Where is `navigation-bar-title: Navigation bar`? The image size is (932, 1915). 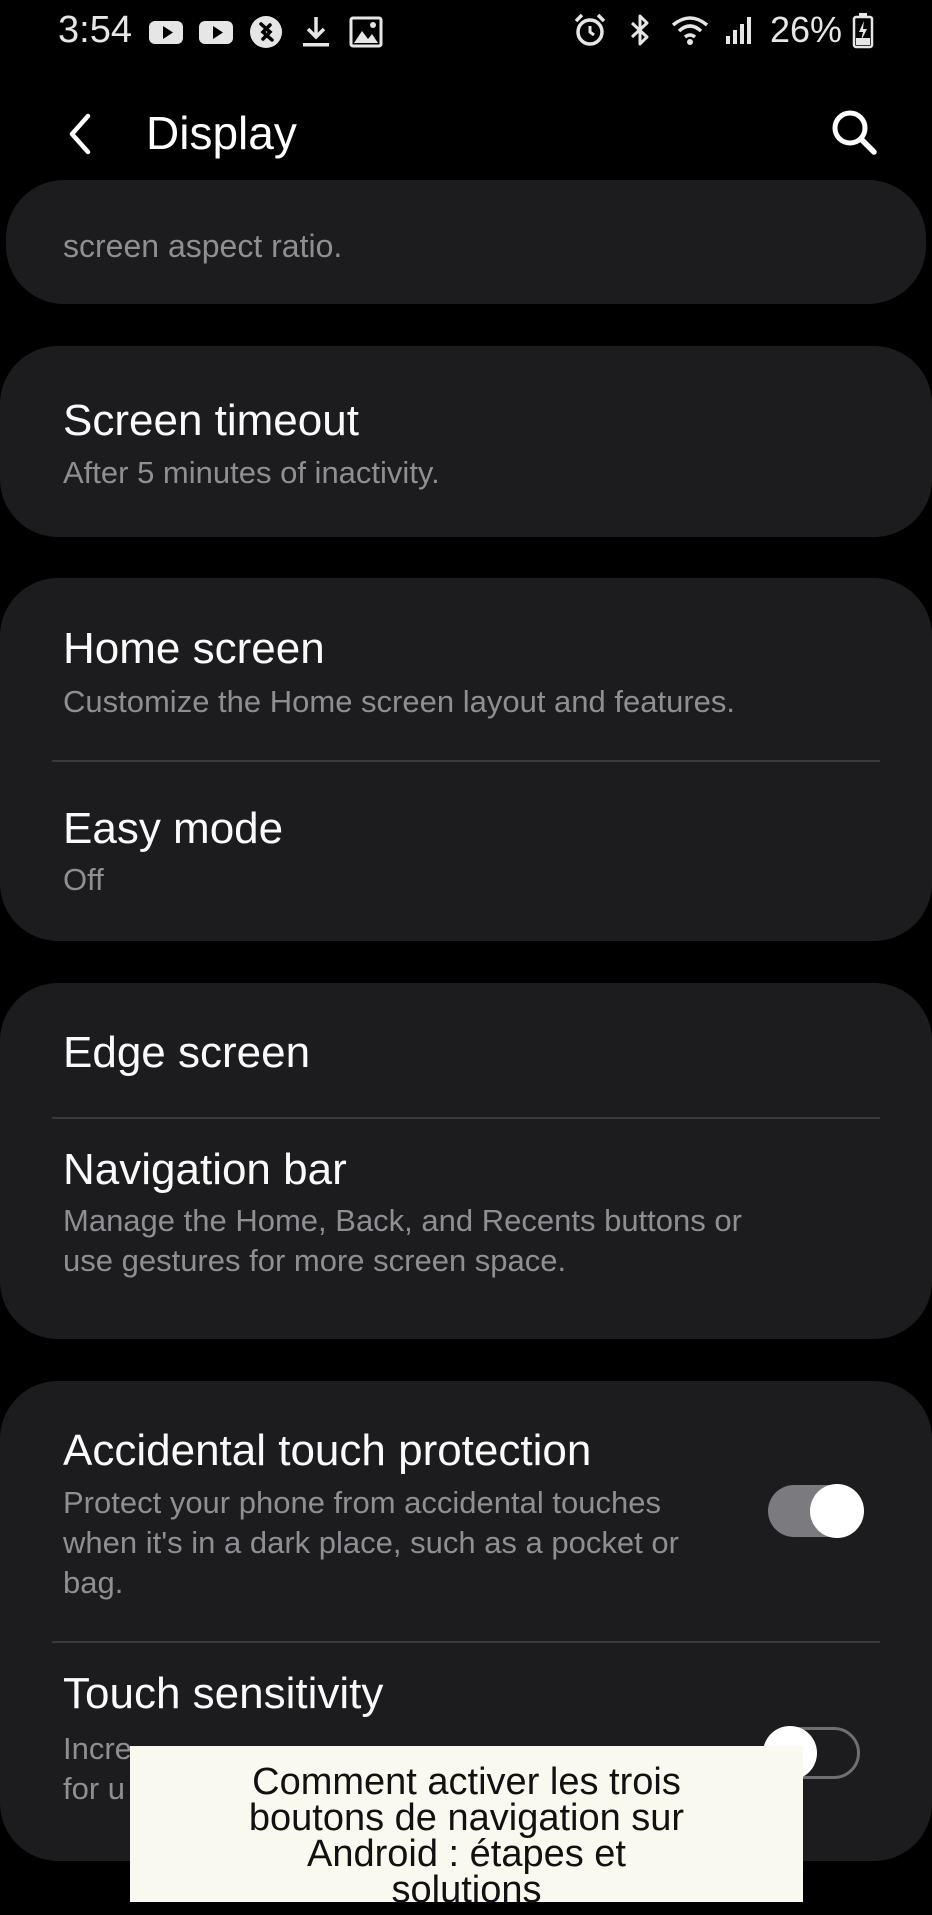
navigation-bar-title: Navigation bar is located at coordinates (205, 1169).